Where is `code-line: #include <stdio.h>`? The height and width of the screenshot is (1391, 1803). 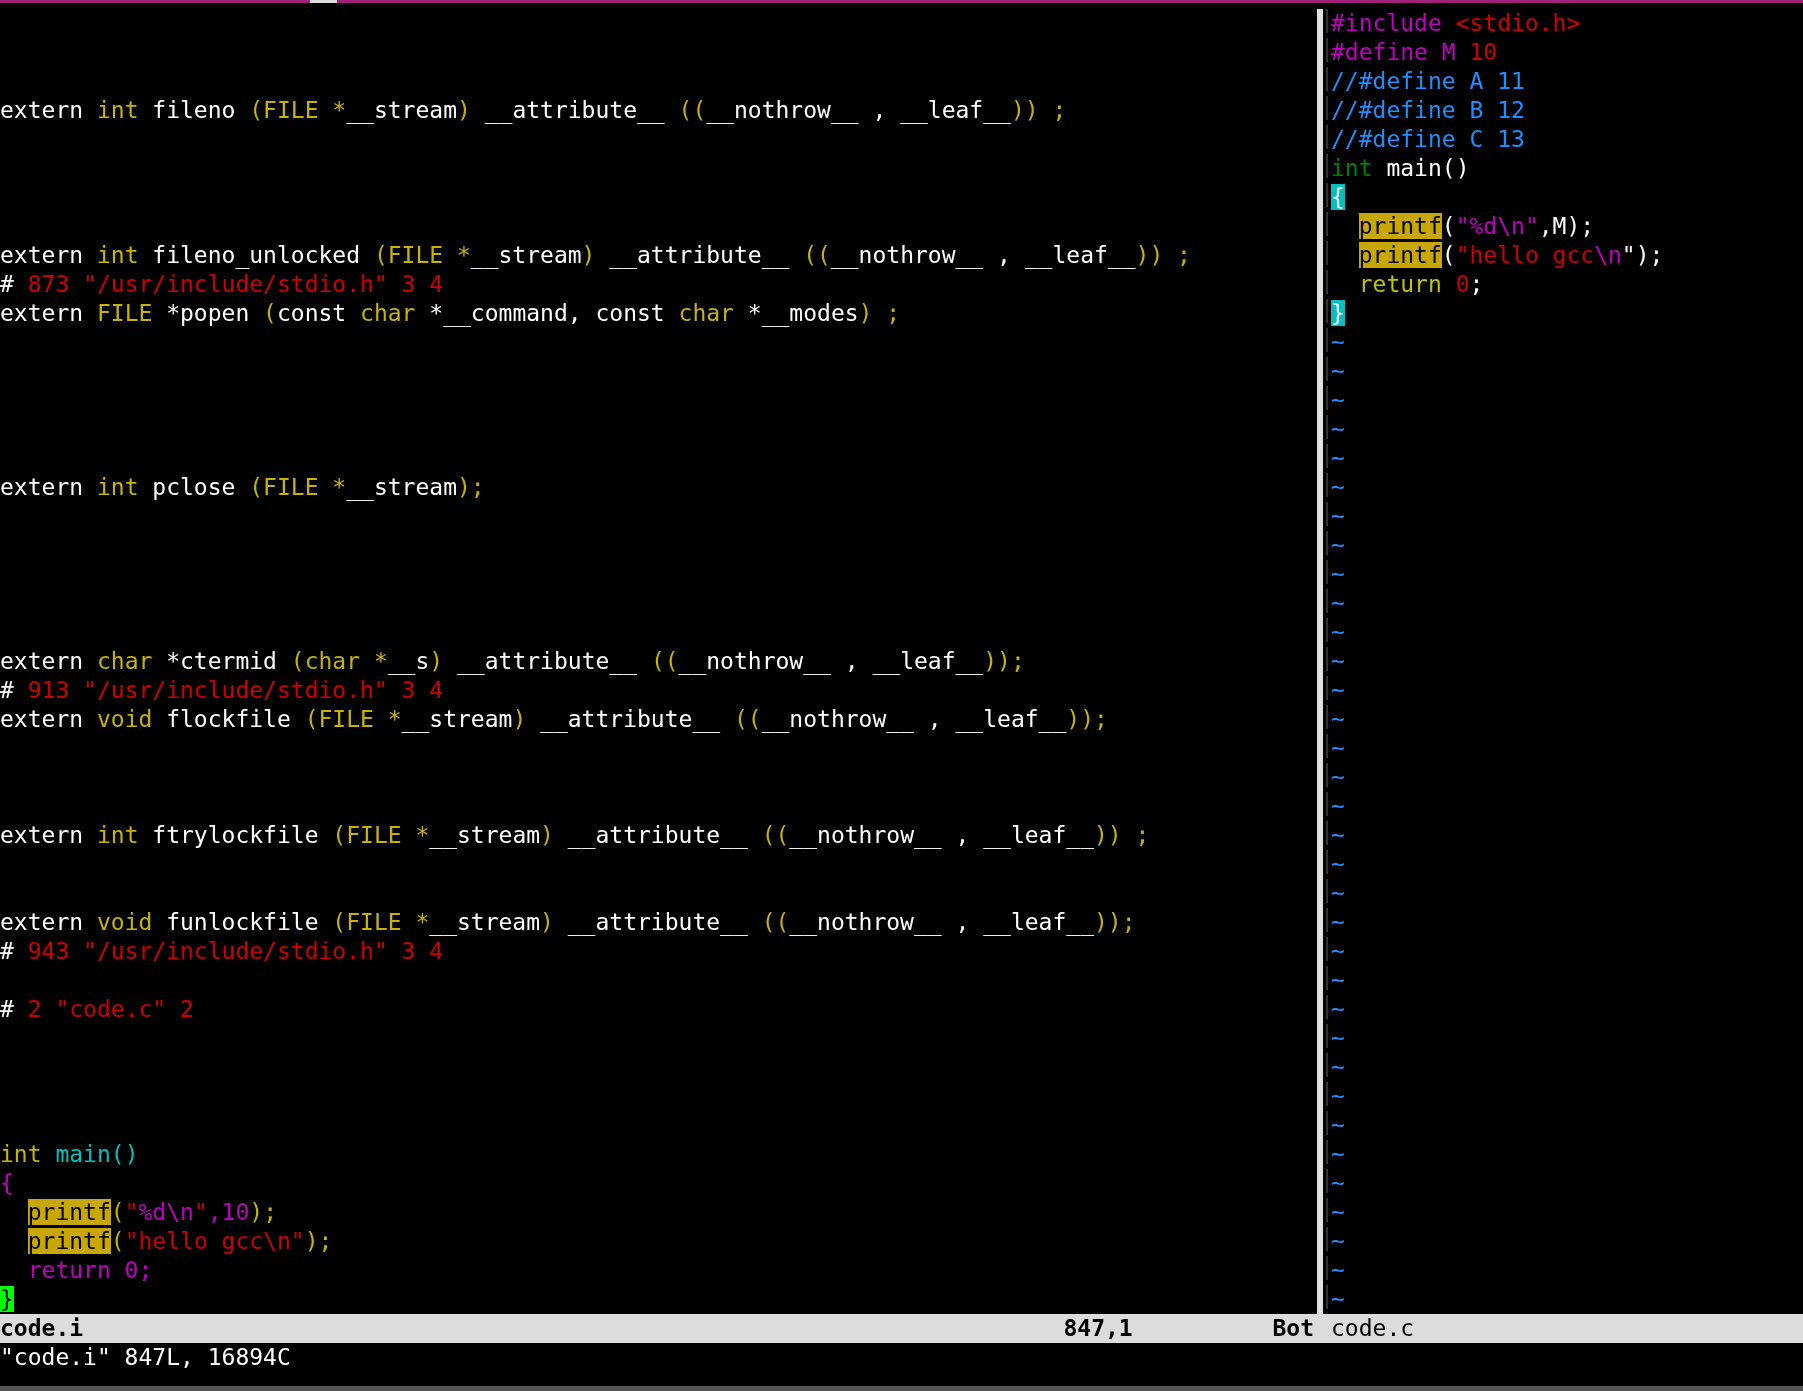
code-line: #include <stdio.h> is located at coordinates (1456, 23).